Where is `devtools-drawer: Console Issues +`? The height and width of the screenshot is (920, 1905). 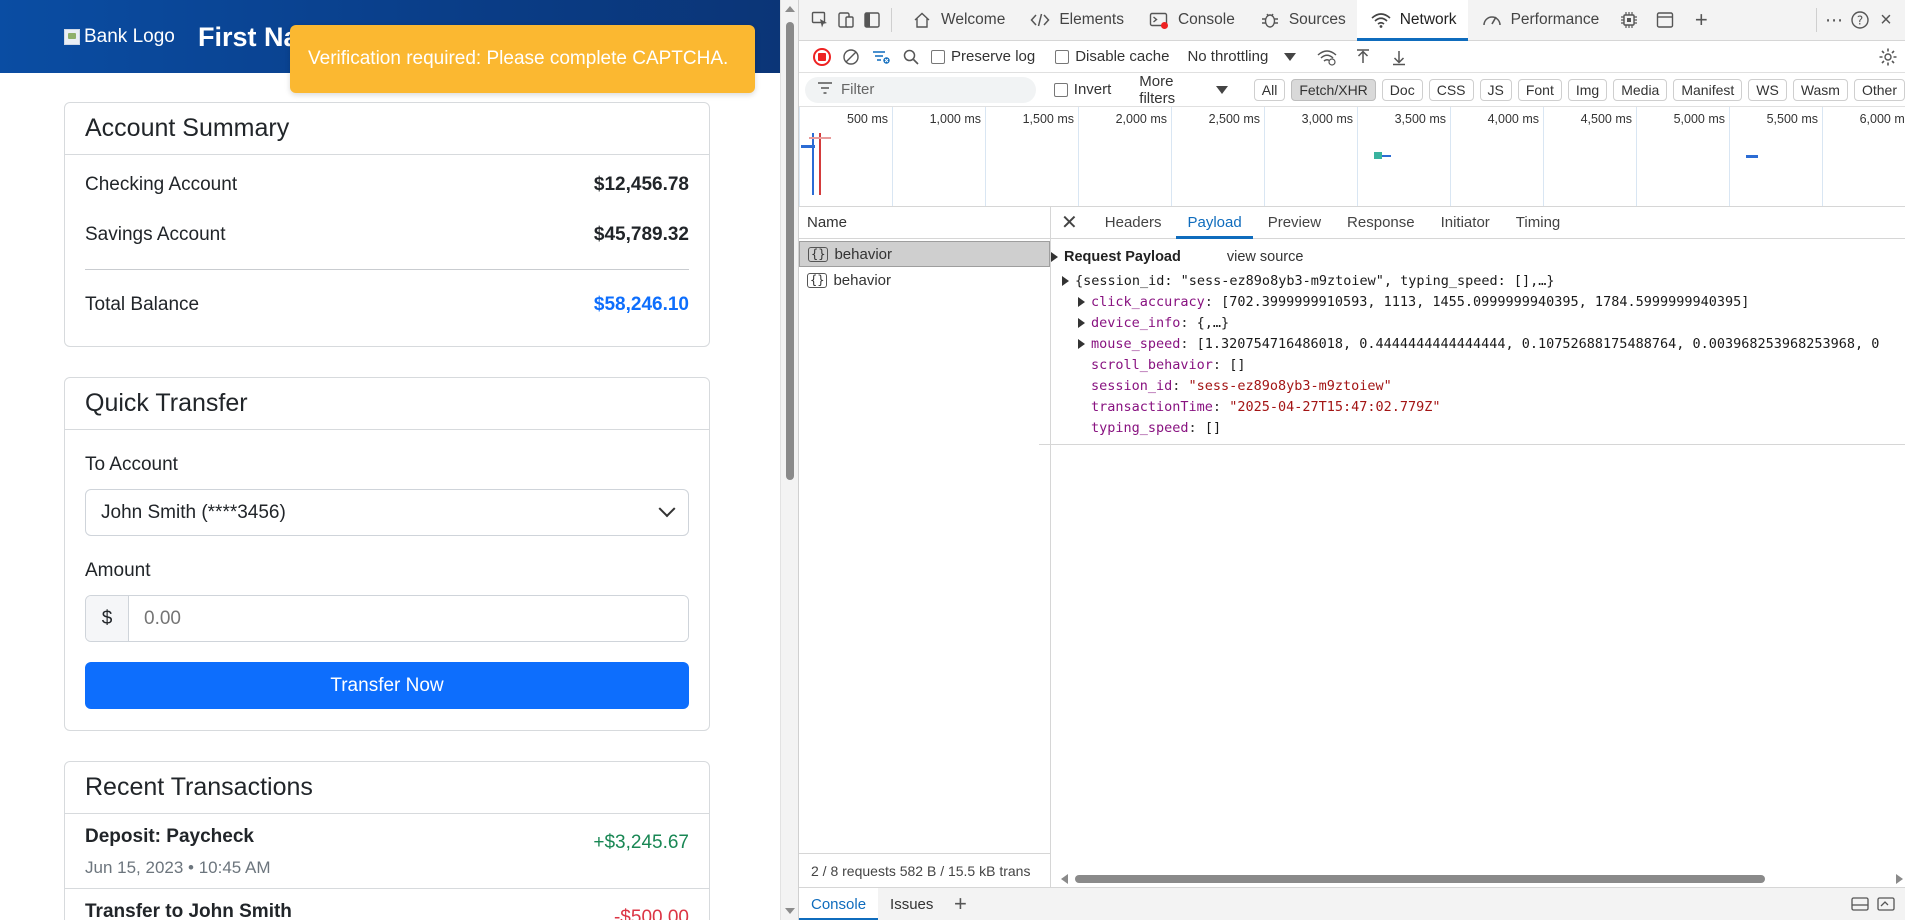 devtools-drawer: Console Issues + is located at coordinates (1352, 903).